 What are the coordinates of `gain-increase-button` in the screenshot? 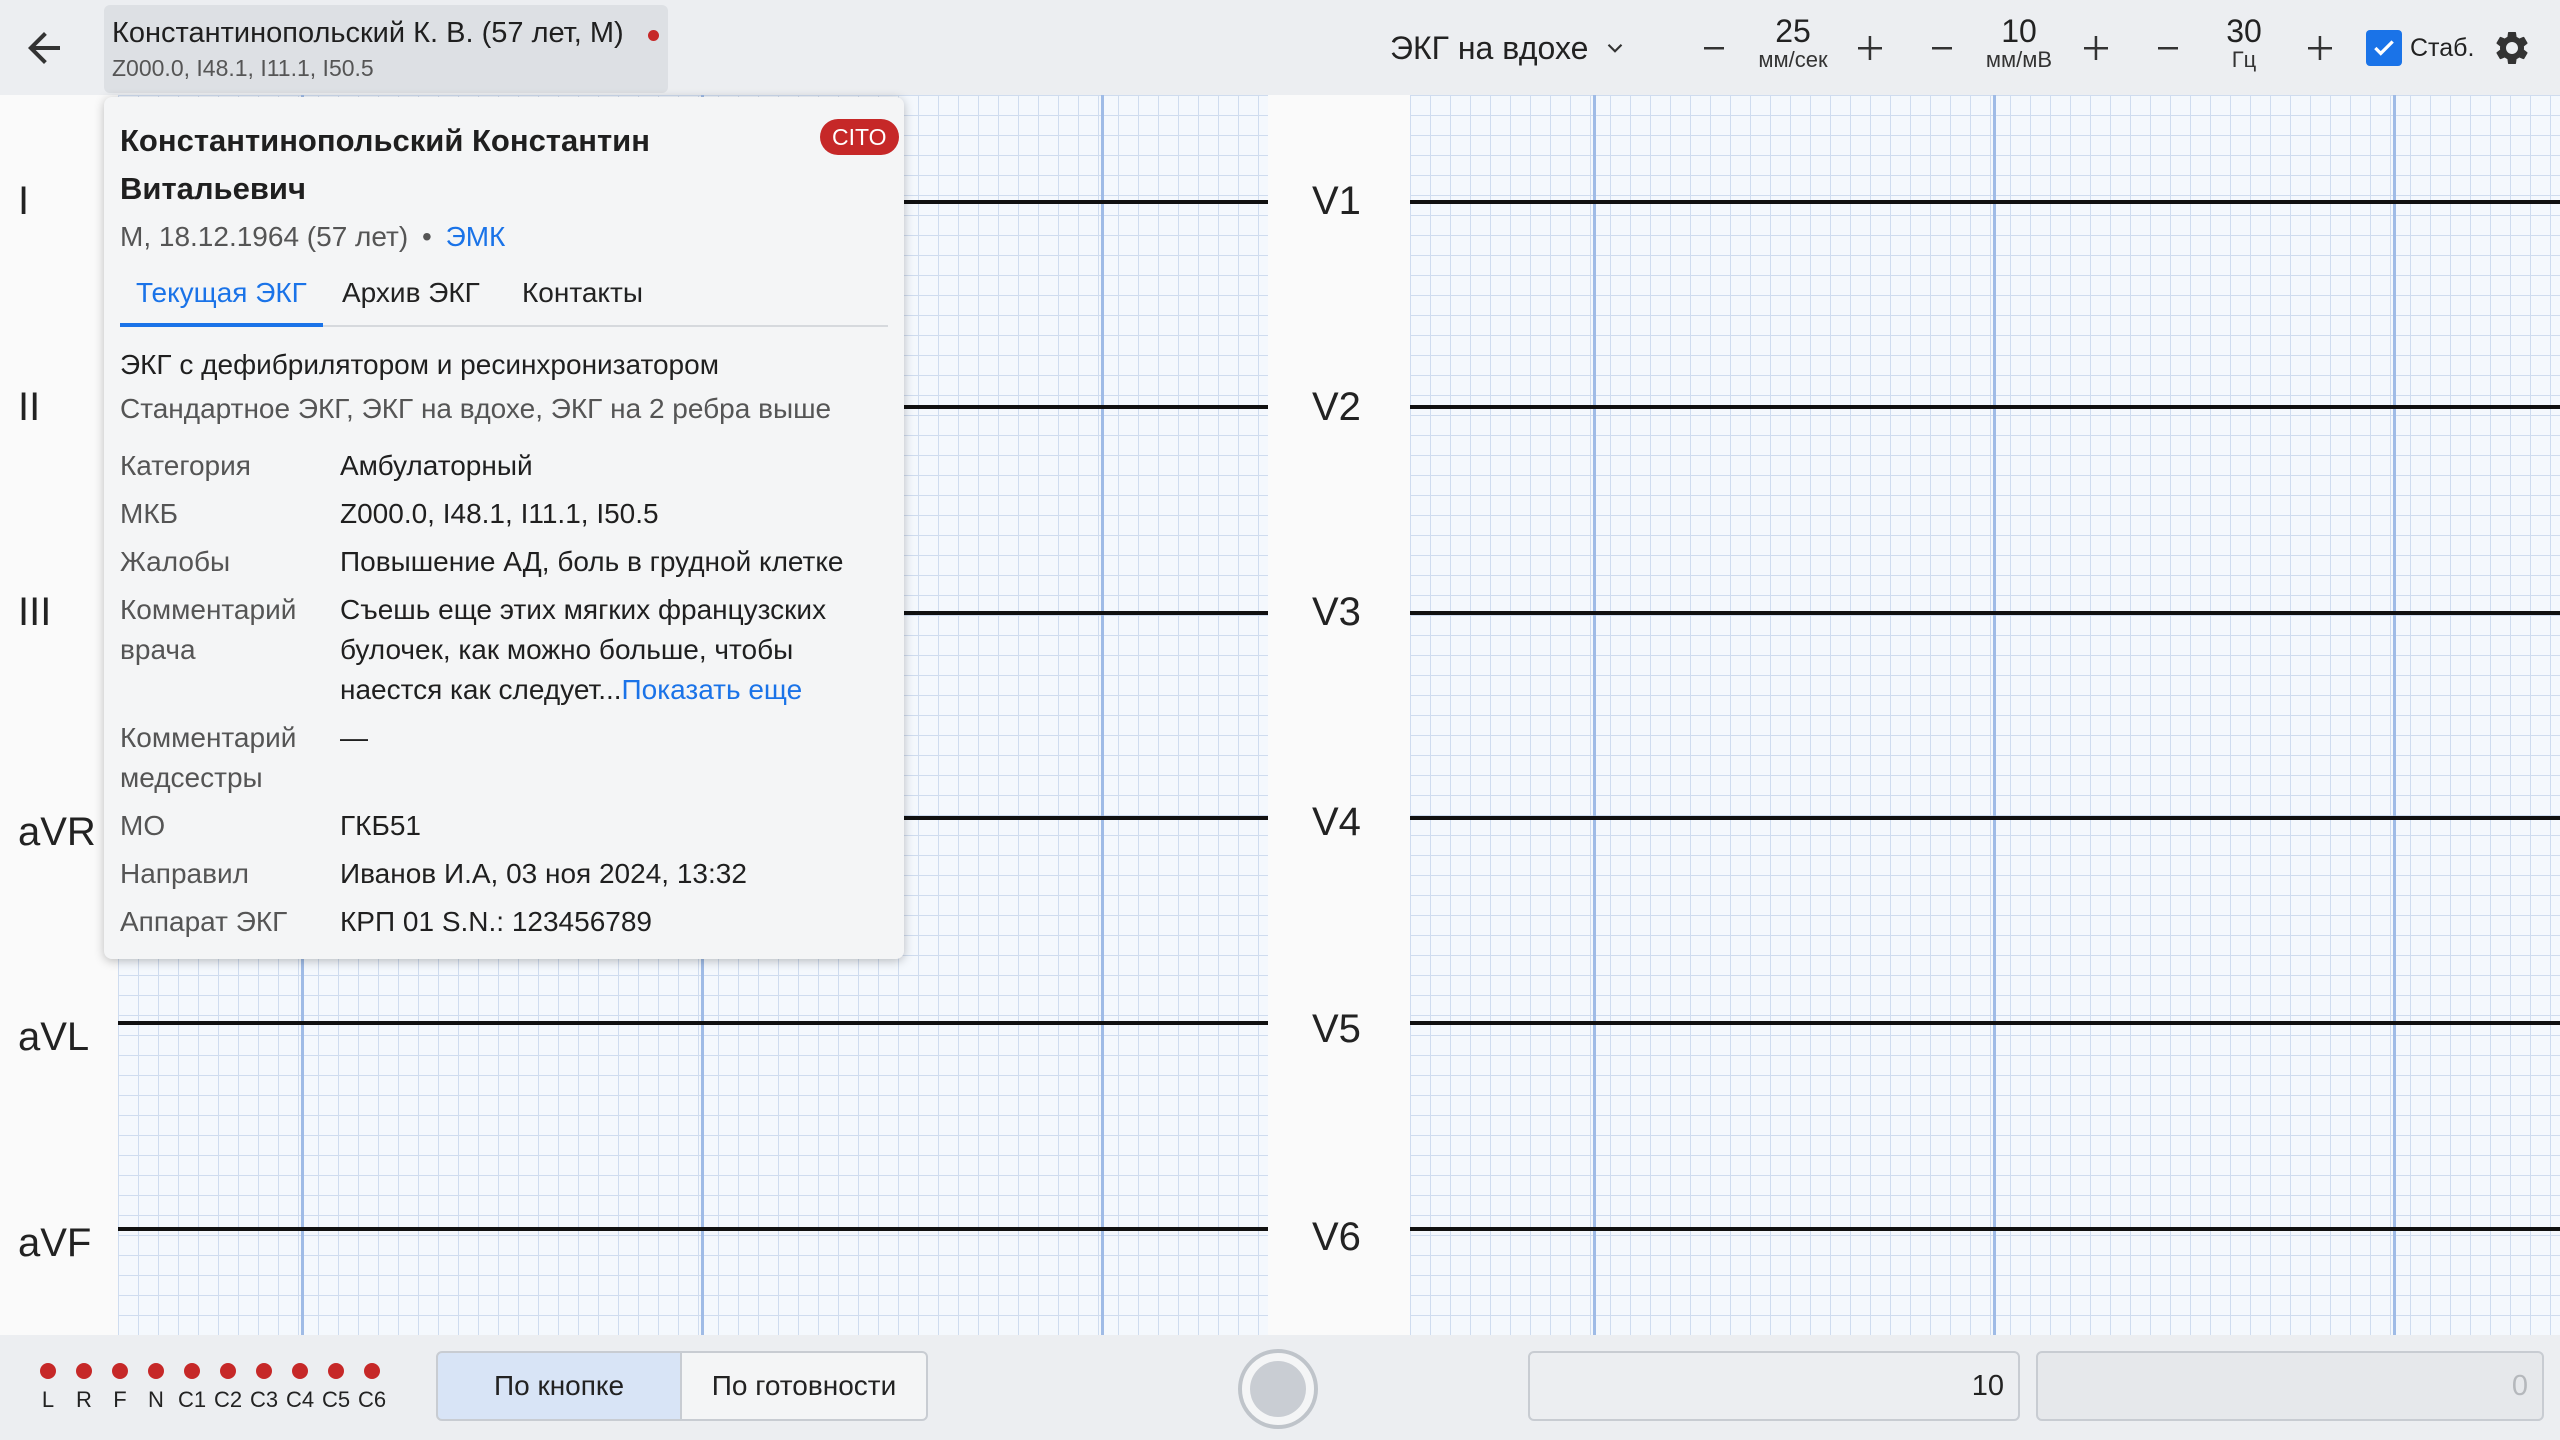 It's located at (2096, 48).